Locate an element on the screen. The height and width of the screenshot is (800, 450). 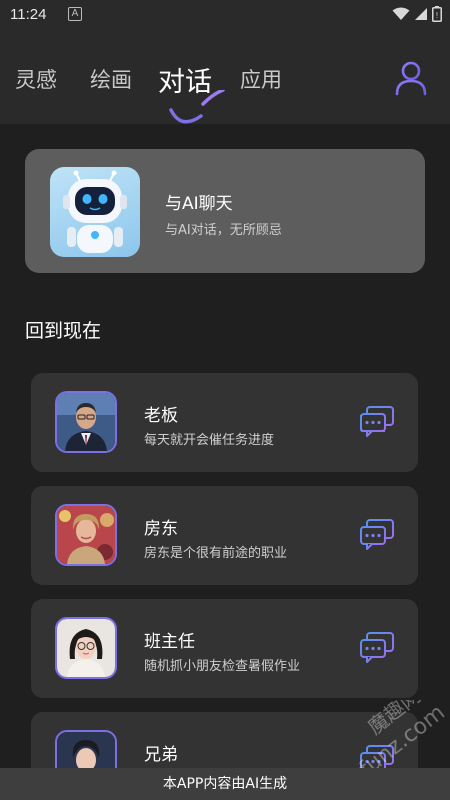
ai-chat-card: 与AI聊天 与AI对话，无所顾忌 is located at coordinates (225, 211).